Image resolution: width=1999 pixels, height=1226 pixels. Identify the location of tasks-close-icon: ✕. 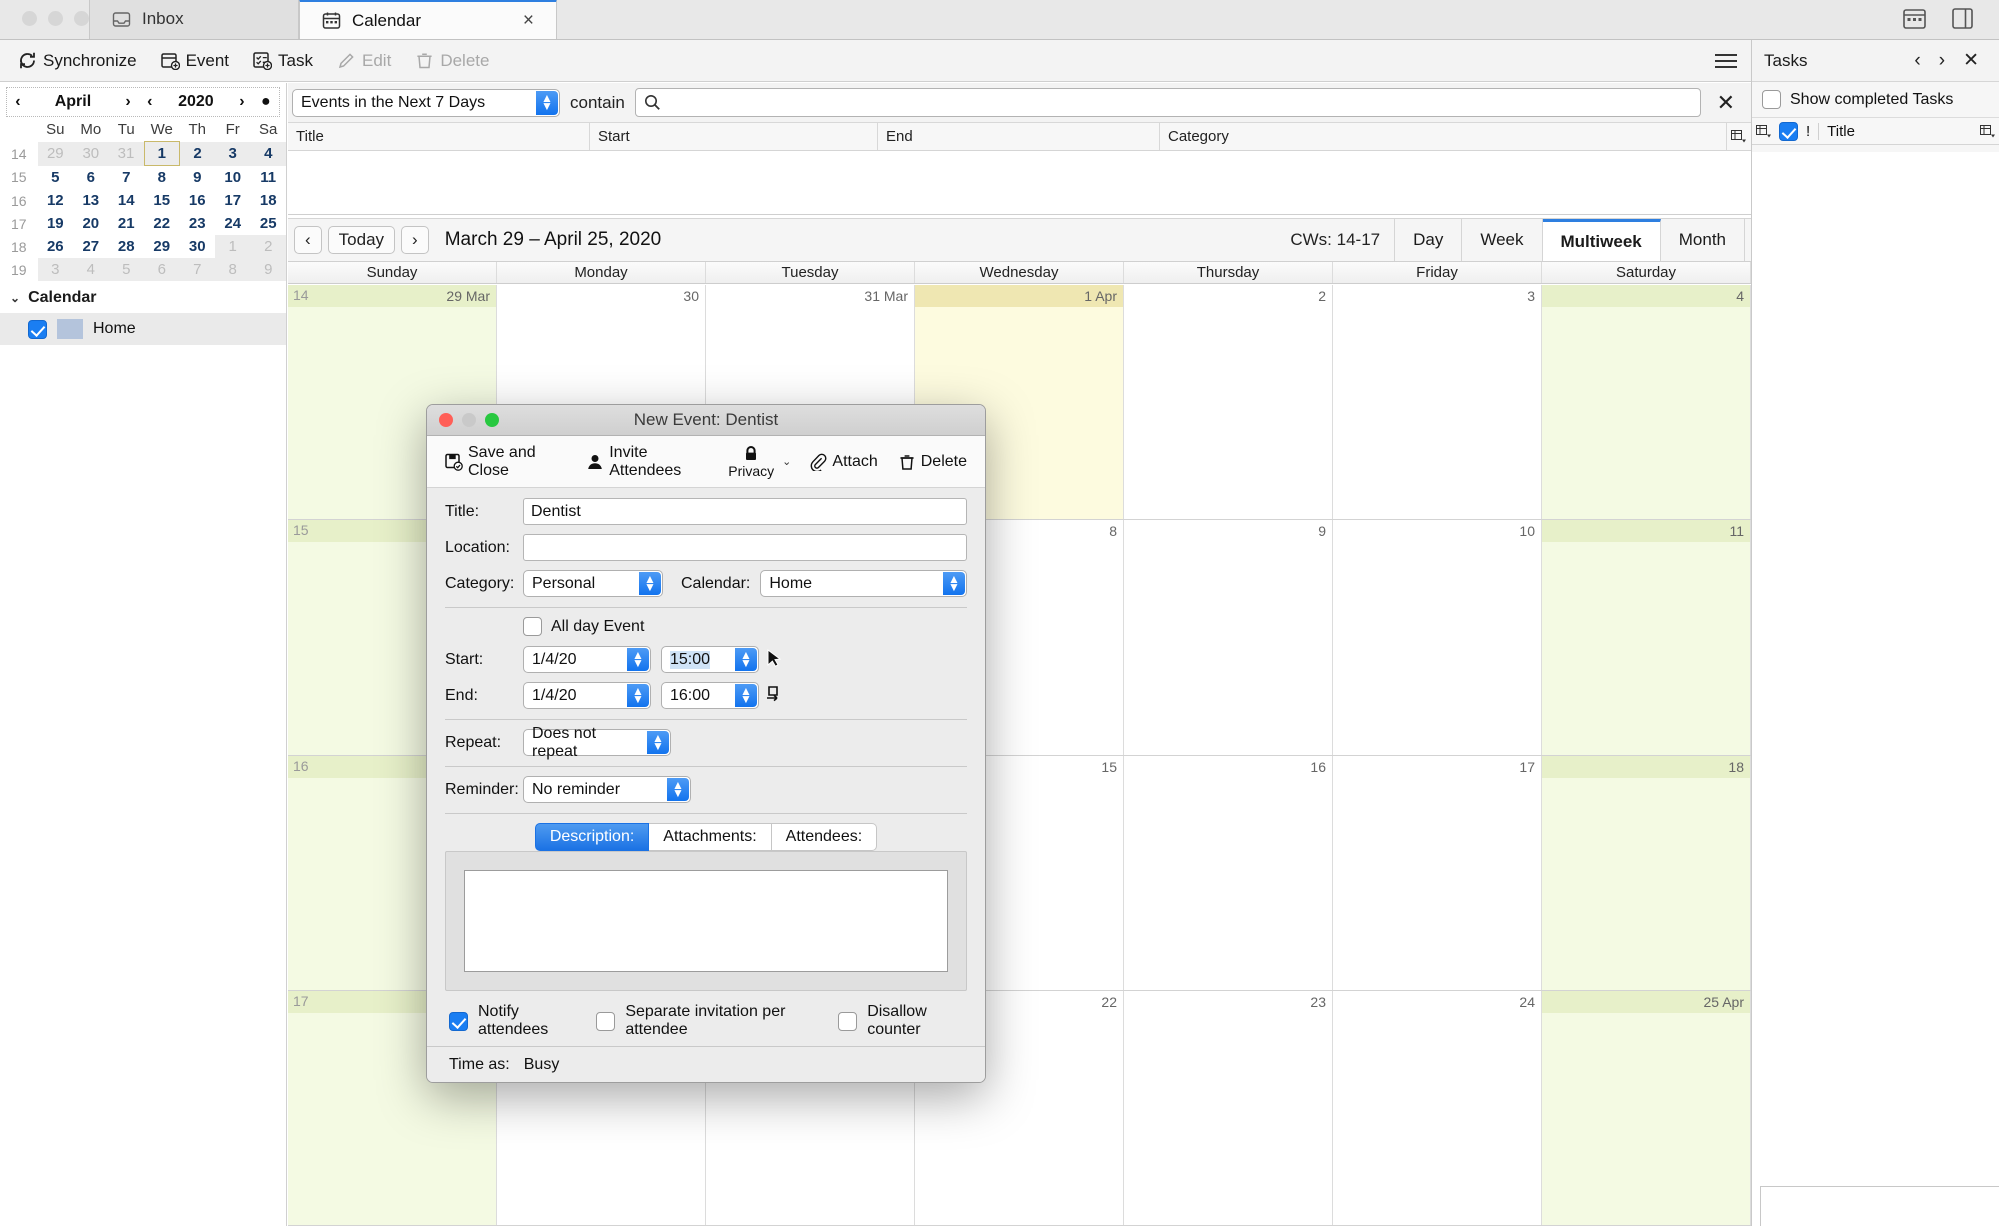
(1971, 60).